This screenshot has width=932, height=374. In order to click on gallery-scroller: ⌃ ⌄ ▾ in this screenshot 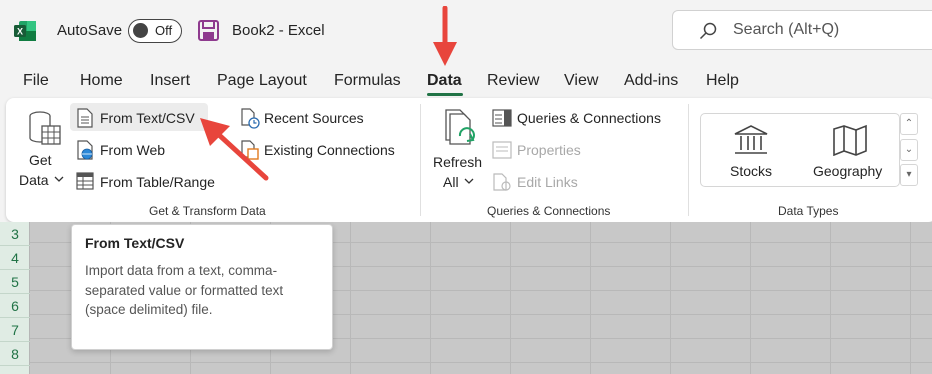, I will do `click(909, 150)`.